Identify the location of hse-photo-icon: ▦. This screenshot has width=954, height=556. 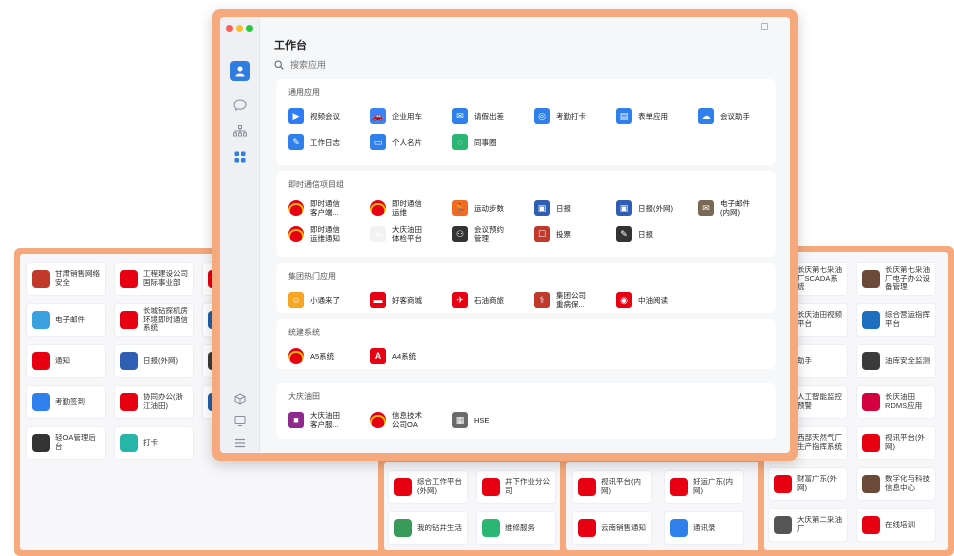
(460, 420).